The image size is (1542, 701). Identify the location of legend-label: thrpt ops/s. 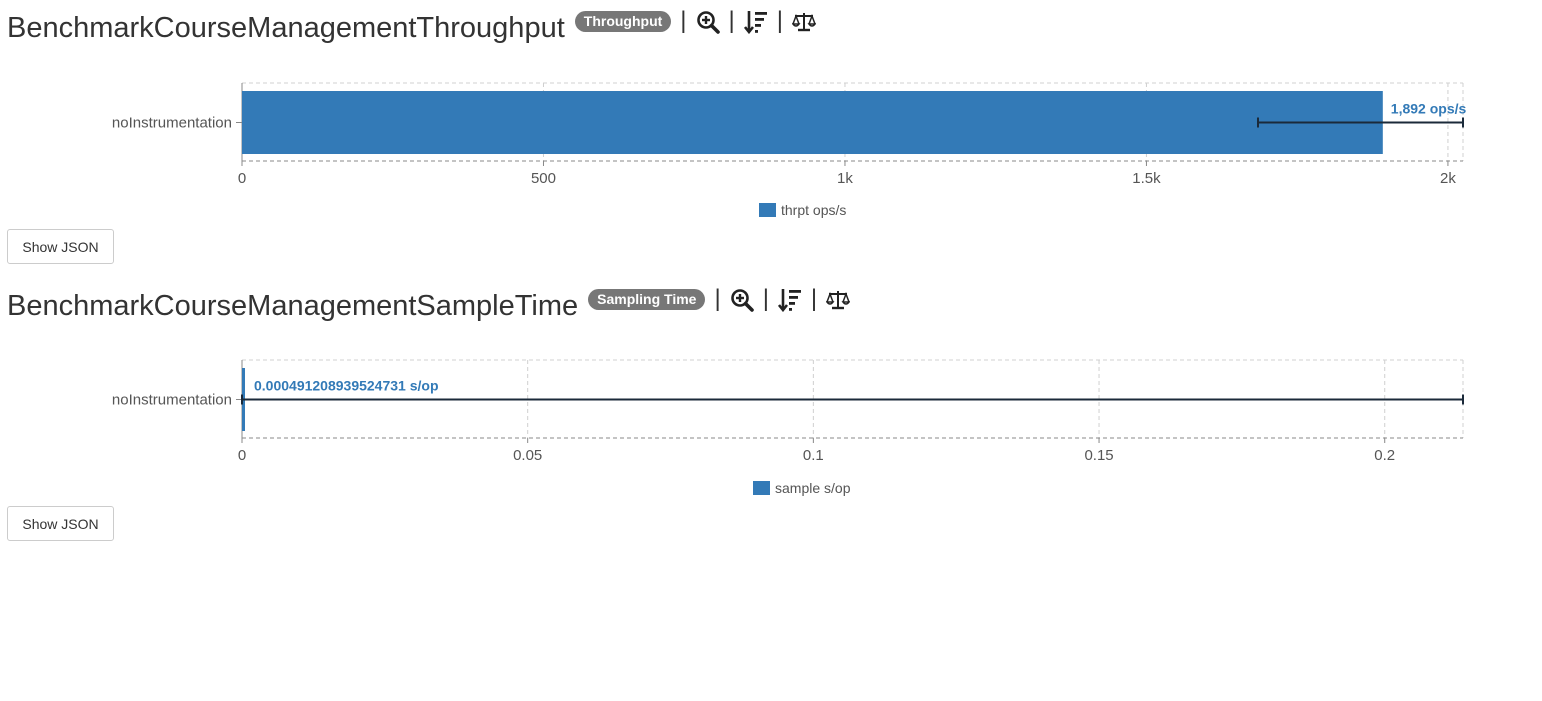
(814, 210).